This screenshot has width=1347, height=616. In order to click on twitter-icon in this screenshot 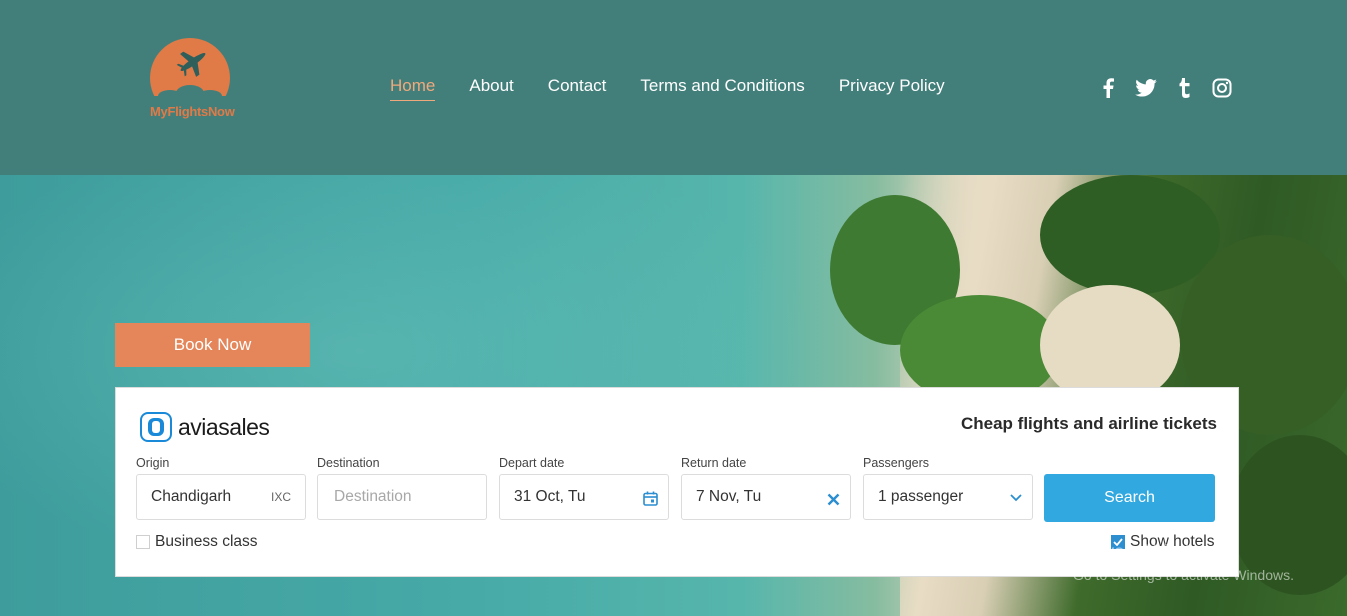, I will do `click(1146, 88)`.